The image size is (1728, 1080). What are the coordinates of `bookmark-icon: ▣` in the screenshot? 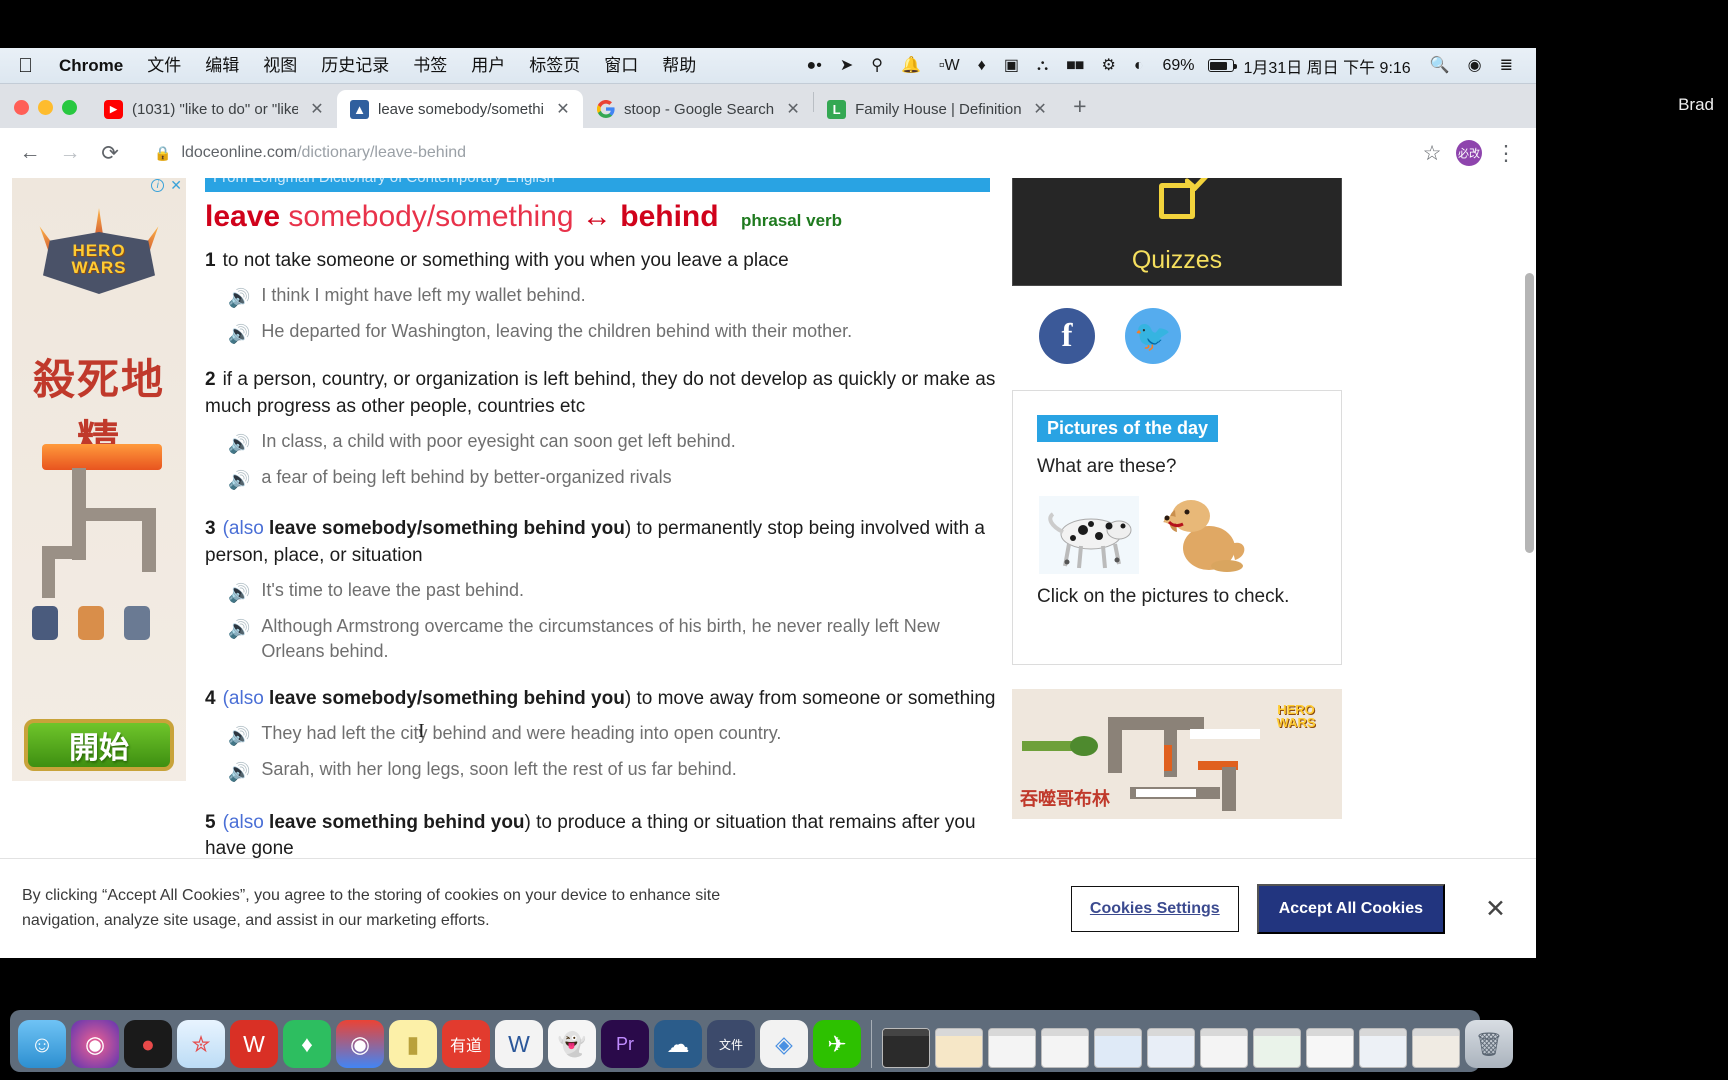 It's located at (1011, 66).